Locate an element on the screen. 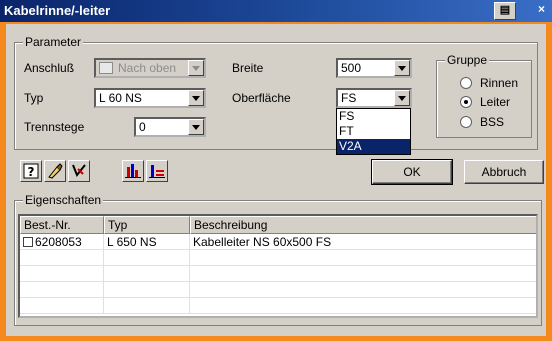  trennstege-value: 0 is located at coordinates (142, 127).